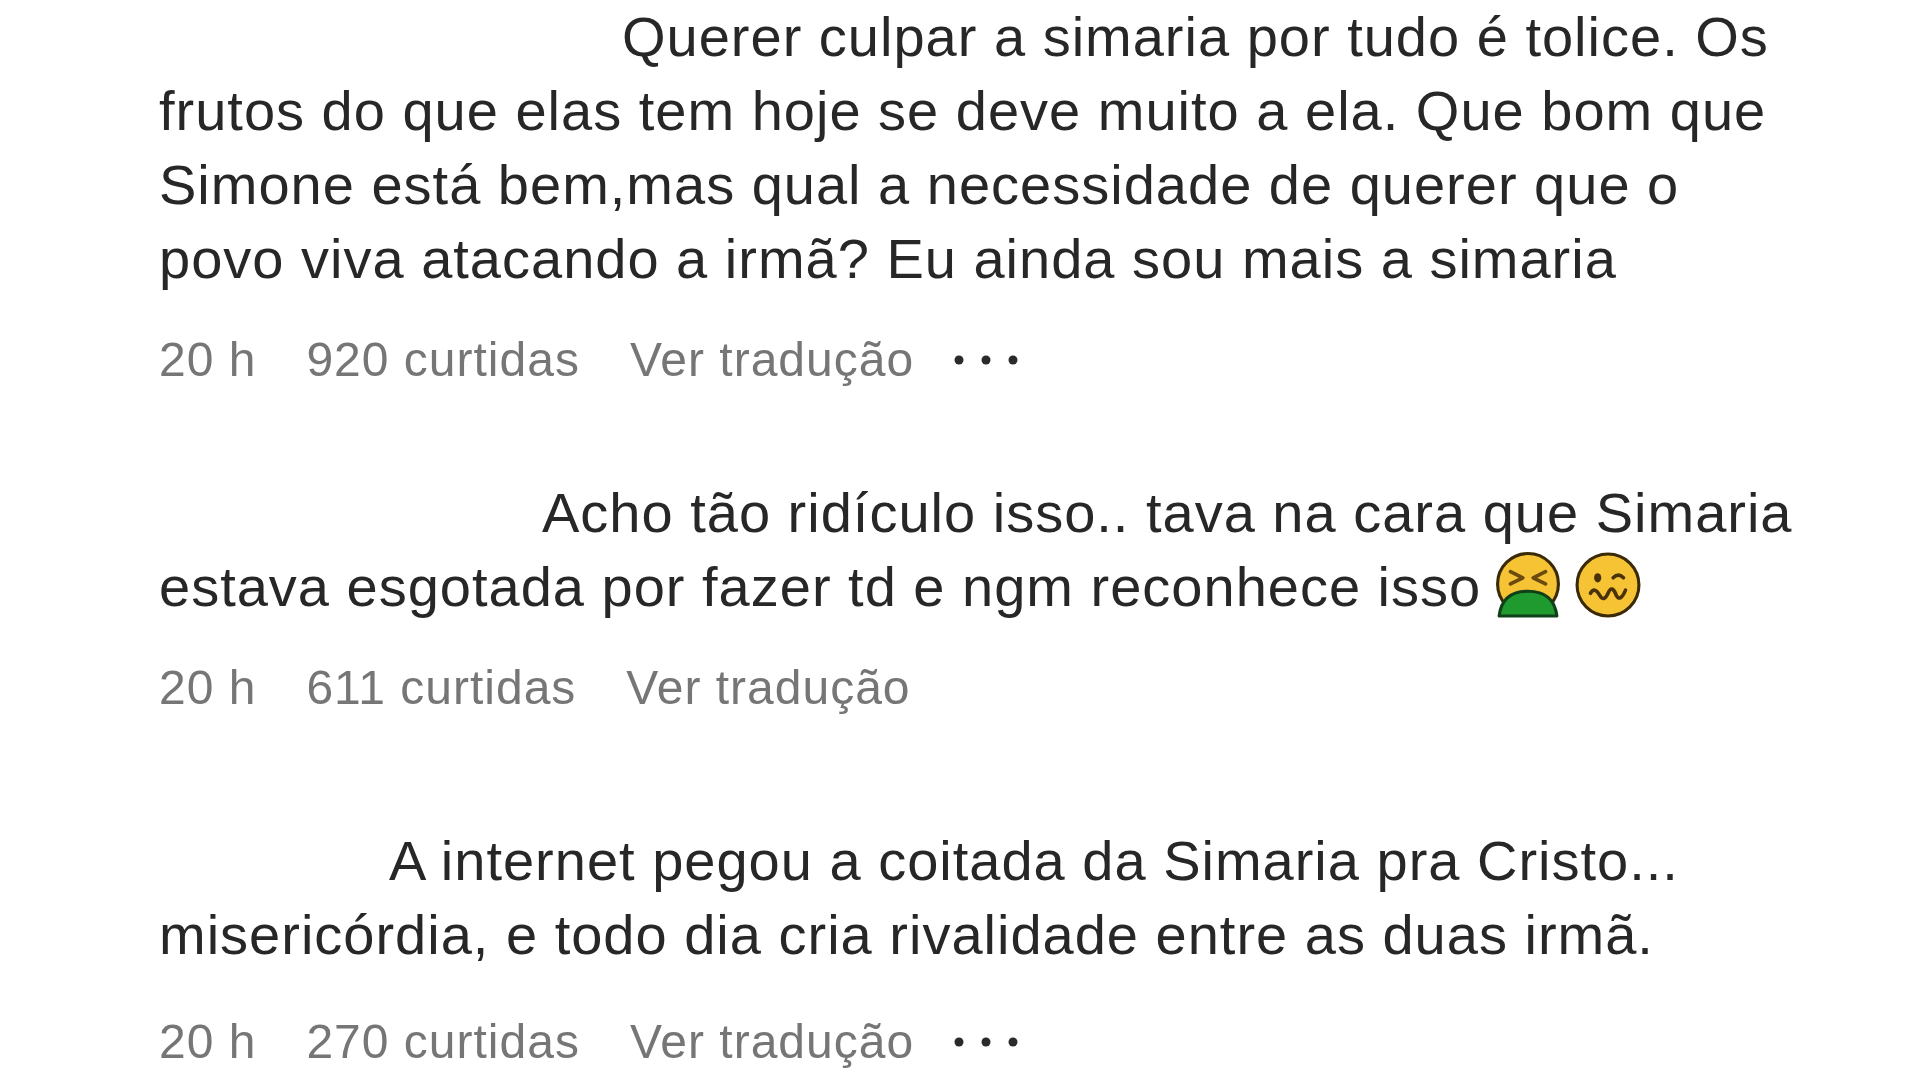 The width and height of the screenshot is (1920, 1080). I want to click on likes-count-button: 920 curtidas, so click(443, 360).